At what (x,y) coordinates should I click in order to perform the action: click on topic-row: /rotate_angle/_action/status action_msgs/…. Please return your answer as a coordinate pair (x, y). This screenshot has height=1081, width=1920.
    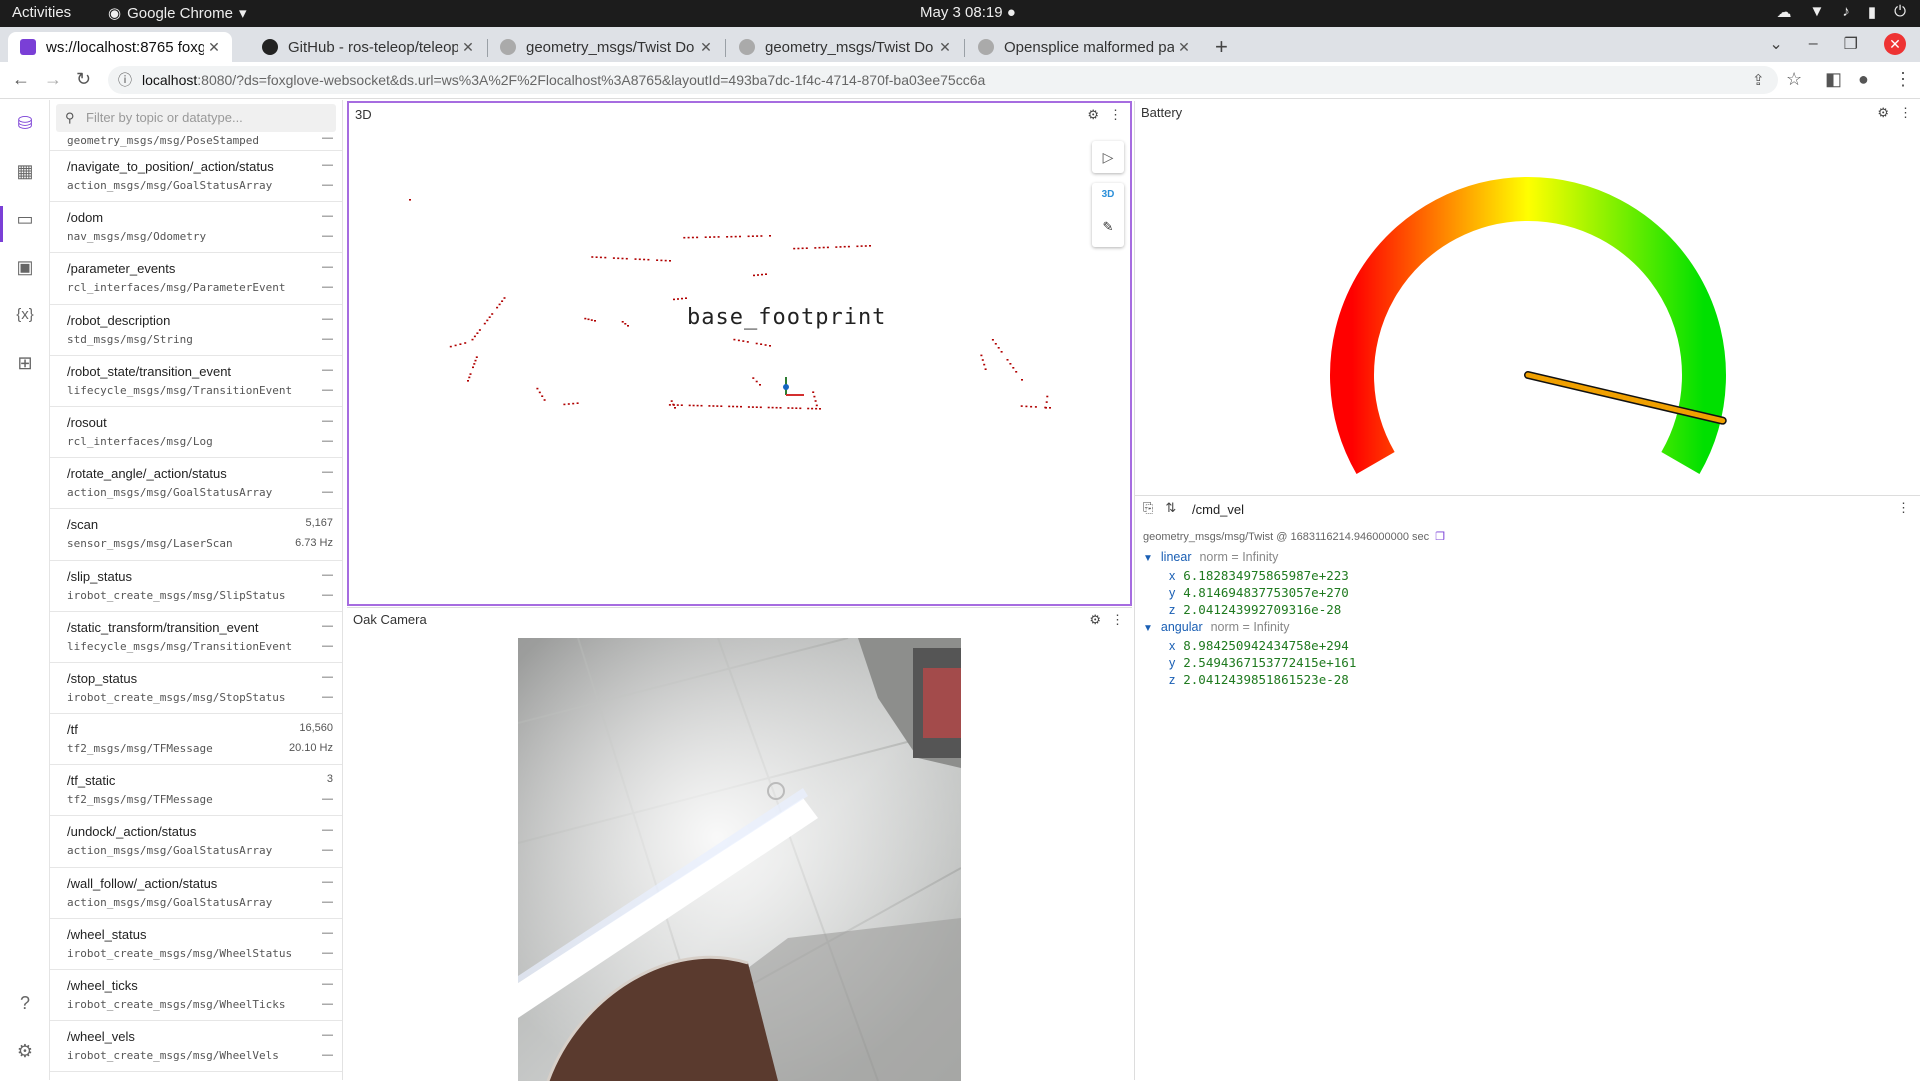
    Looking at the image, I should click on (196, 484).